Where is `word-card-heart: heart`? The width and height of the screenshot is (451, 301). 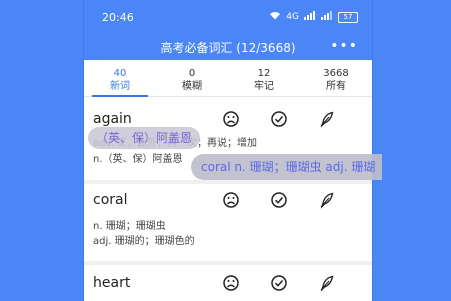 word-card-heart: heart is located at coordinates (228, 283).